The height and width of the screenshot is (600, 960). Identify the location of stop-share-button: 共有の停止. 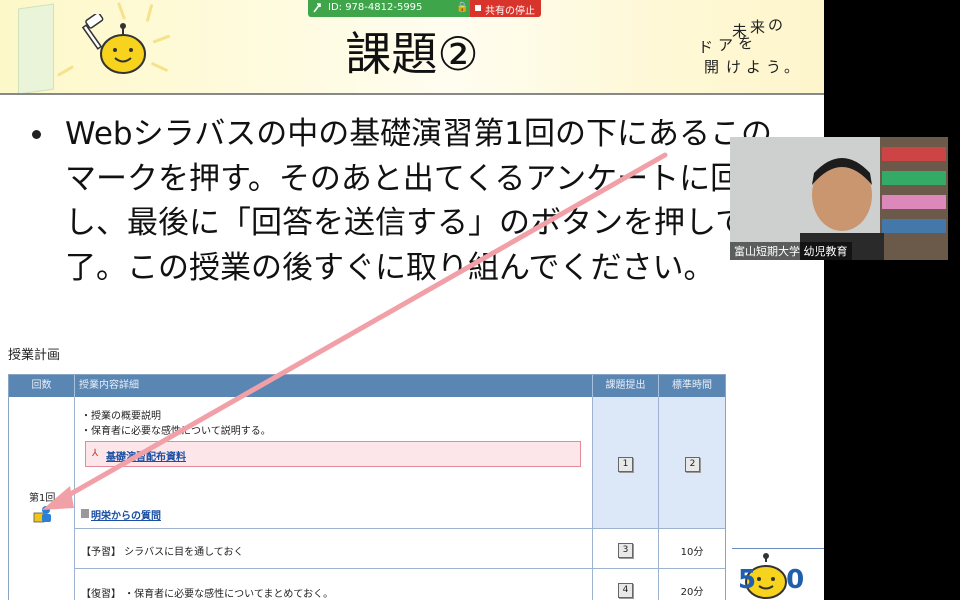
(505, 8).